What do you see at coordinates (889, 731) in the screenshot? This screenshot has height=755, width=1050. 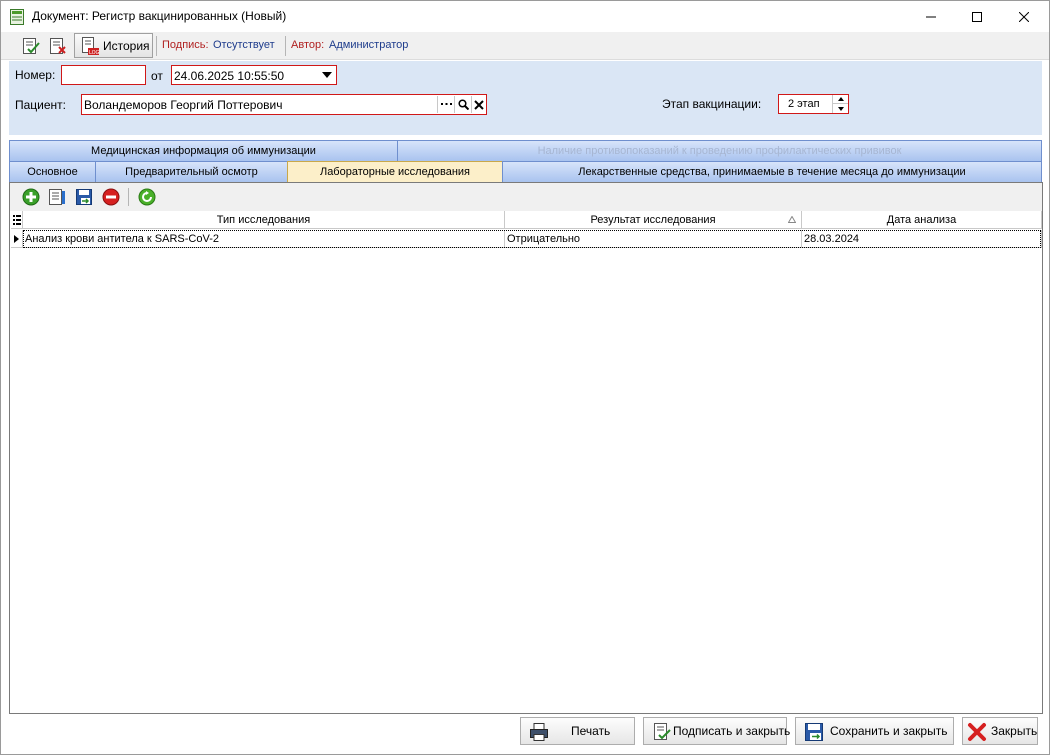 I see `save-and-close-label: Сохранить и закрыть` at bounding box center [889, 731].